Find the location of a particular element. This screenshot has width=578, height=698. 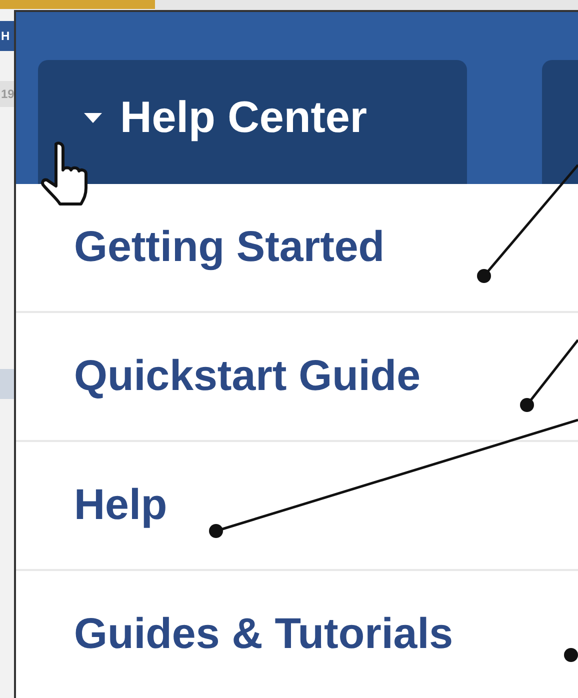

help-center-menu-button: Help Center is located at coordinates (253, 122).